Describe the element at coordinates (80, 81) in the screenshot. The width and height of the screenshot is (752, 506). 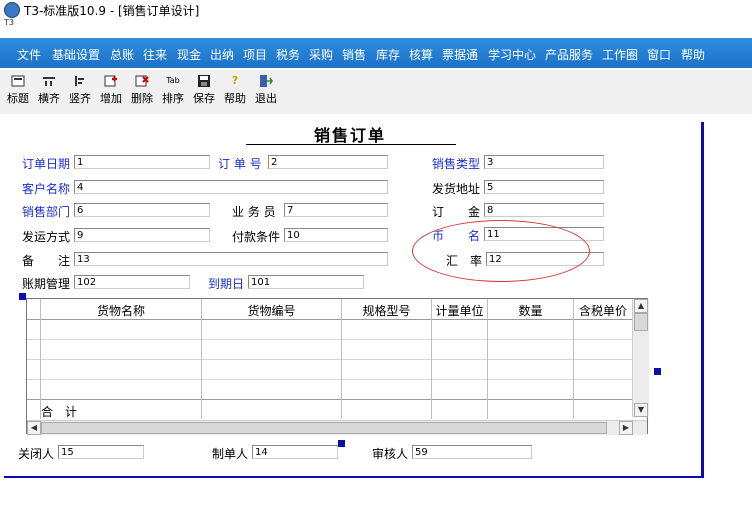
I see `align-vertical-icon` at that location.